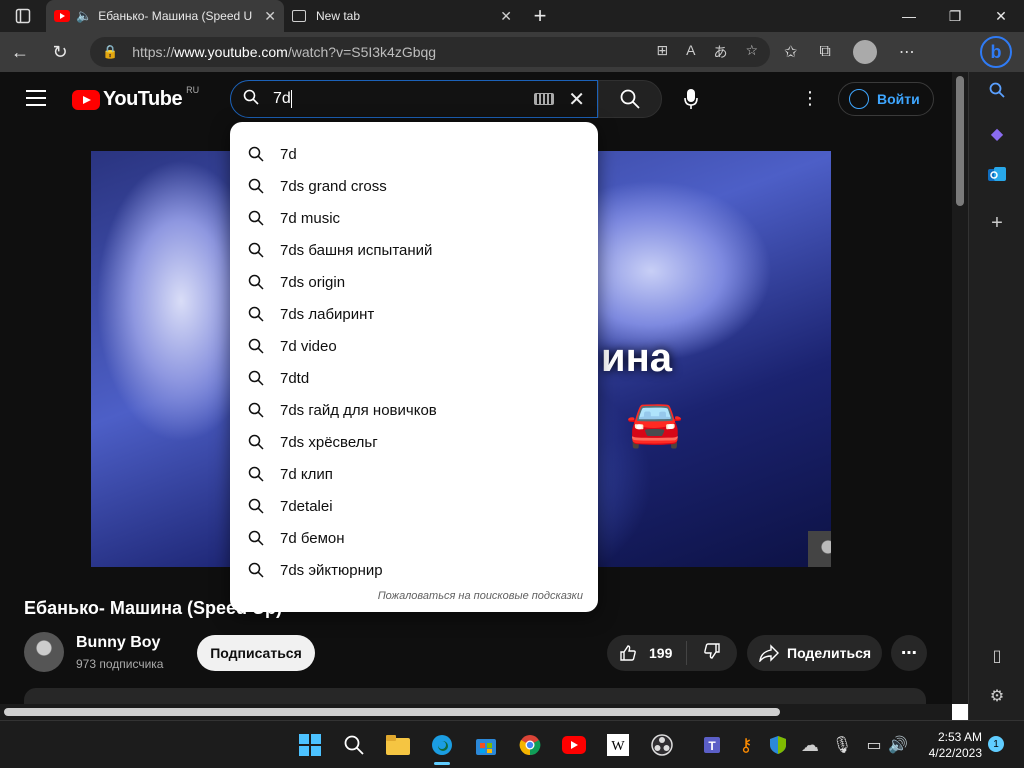  I want to click on chrome-icon, so click(530, 745).